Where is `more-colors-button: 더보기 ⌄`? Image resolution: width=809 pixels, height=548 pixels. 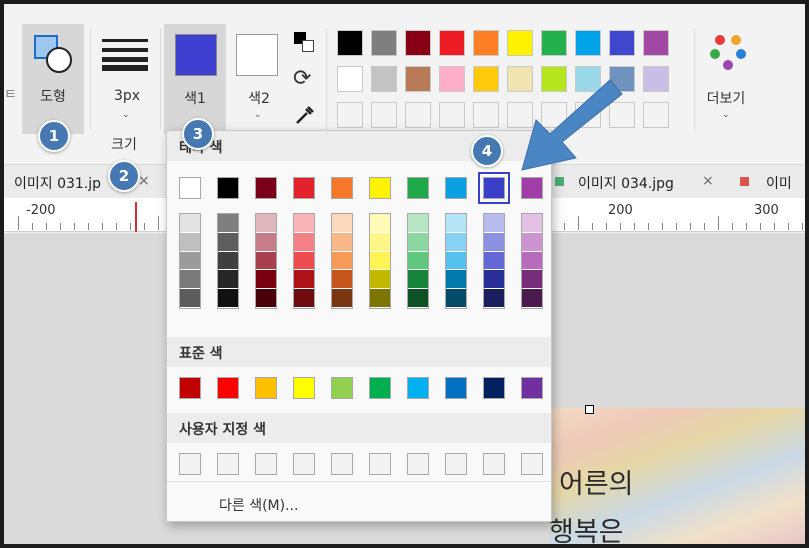 more-colors-button: 더보기 ⌄ is located at coordinates (726, 79).